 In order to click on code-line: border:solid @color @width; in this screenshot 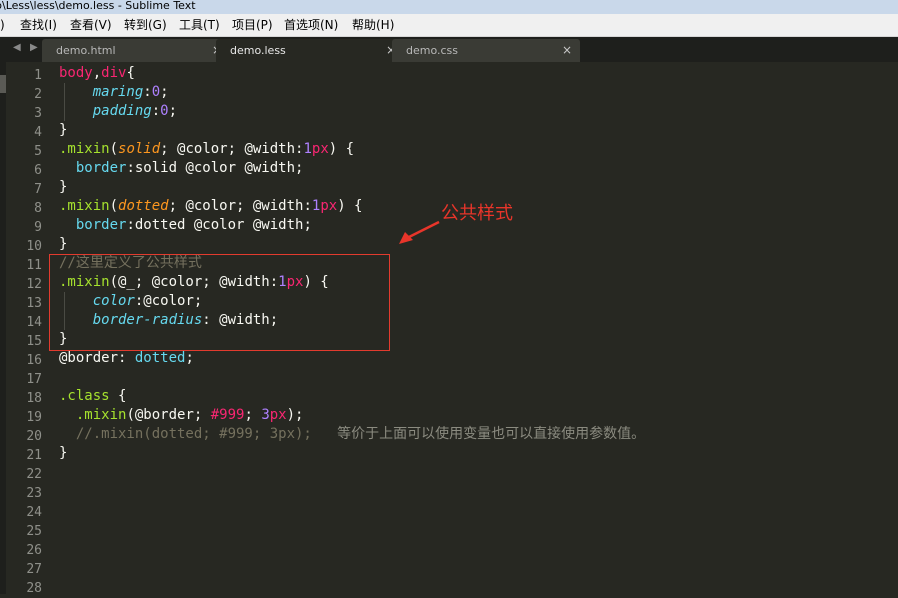, I will do `click(181, 168)`.